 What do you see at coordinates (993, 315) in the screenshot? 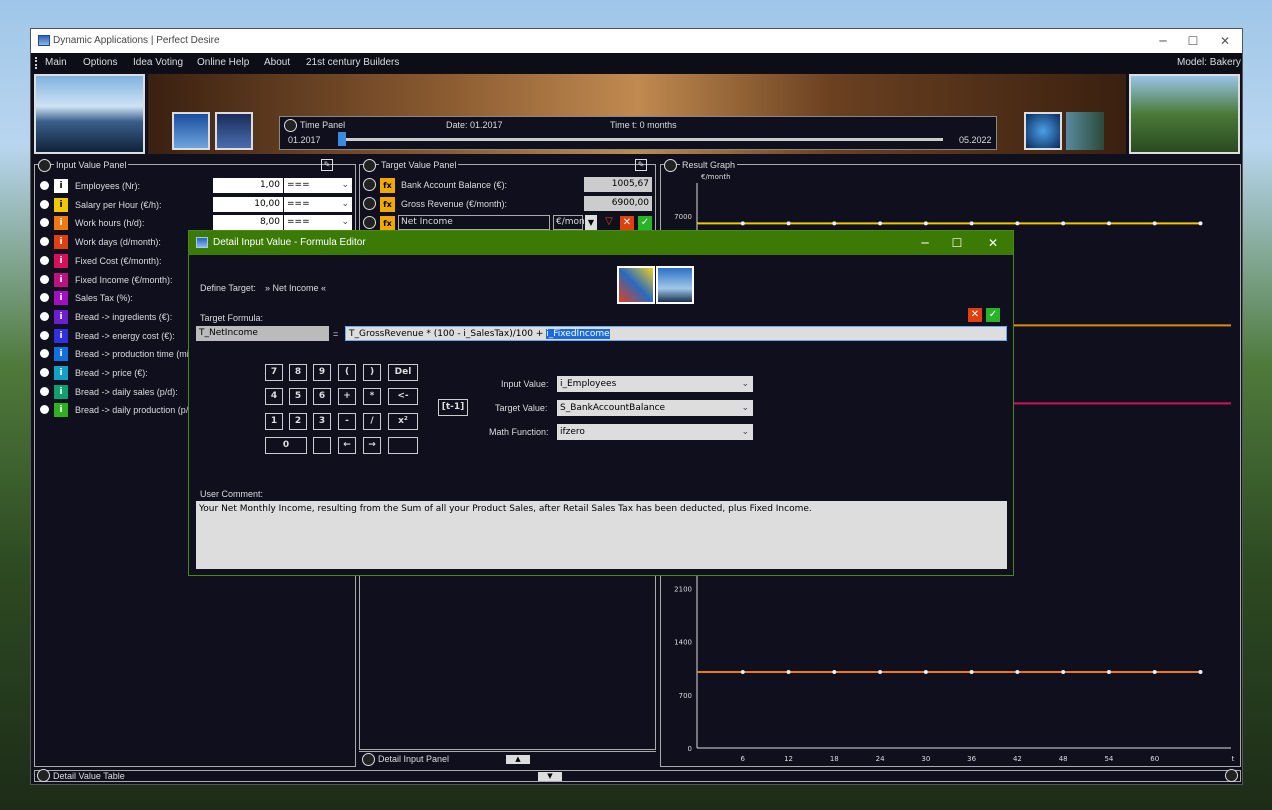
I see `formula-confirm-icon: ✓` at bounding box center [993, 315].